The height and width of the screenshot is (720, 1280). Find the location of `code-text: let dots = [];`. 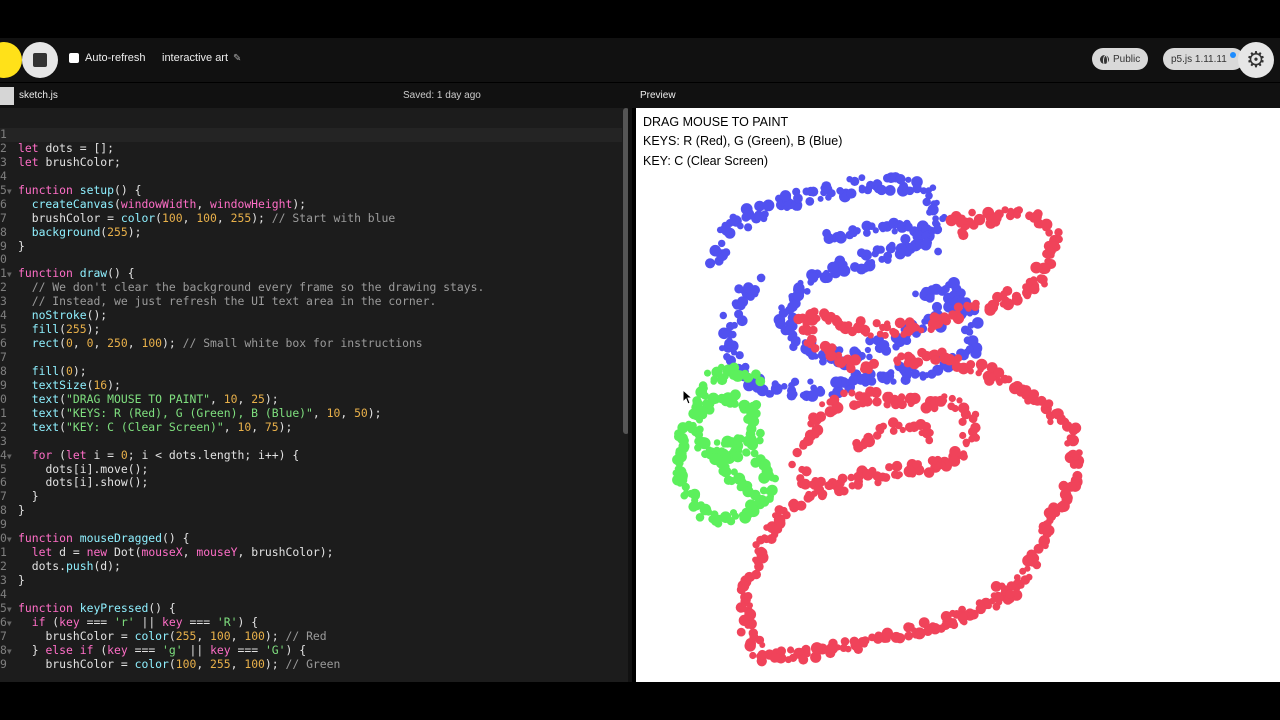

code-text: let dots = []; is located at coordinates (66, 148).